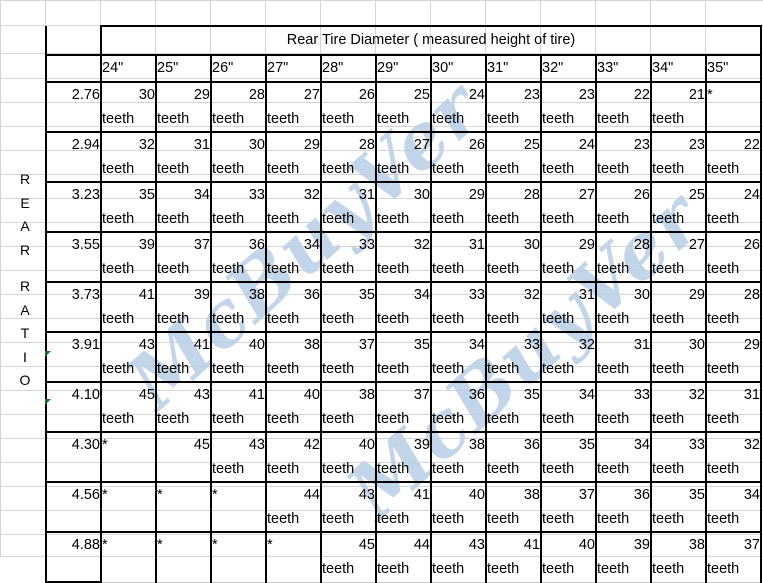 The height and width of the screenshot is (583, 763). I want to click on column-header-11: 34", so click(679, 69).